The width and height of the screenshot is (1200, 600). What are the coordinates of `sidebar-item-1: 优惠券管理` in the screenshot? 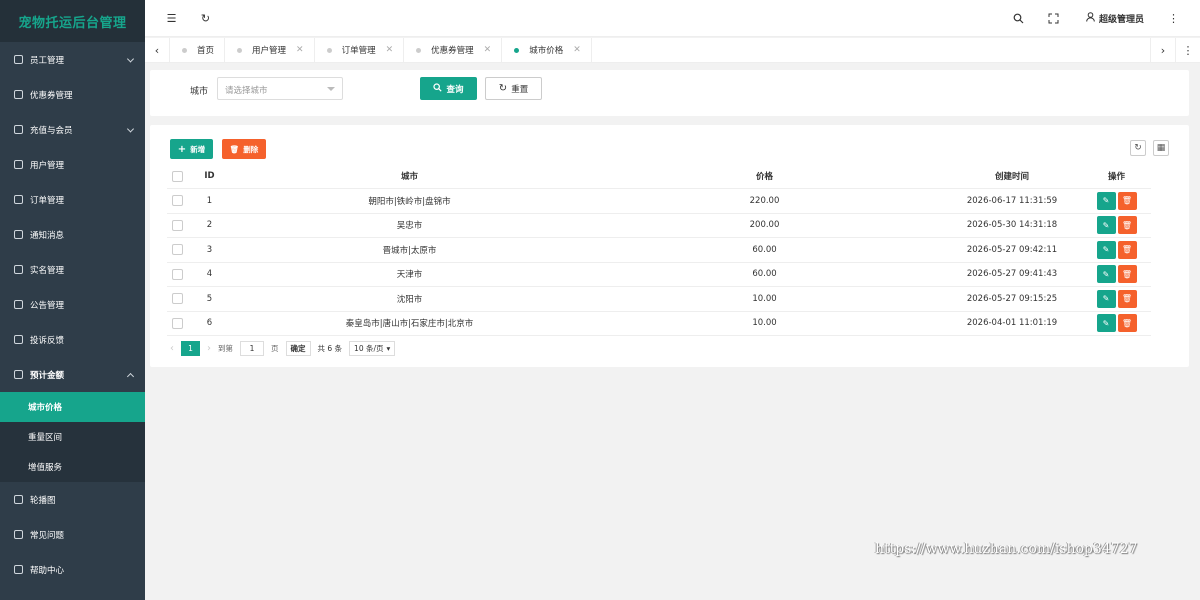 It's located at (72, 94).